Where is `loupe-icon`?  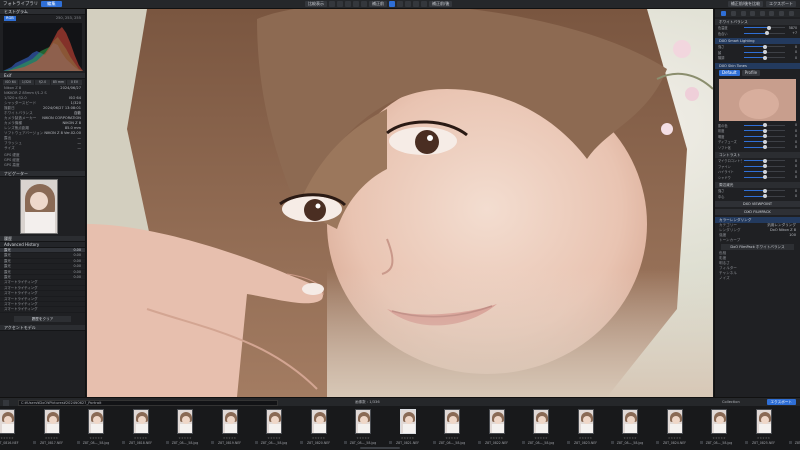 loupe-icon is located at coordinates (408, 4).